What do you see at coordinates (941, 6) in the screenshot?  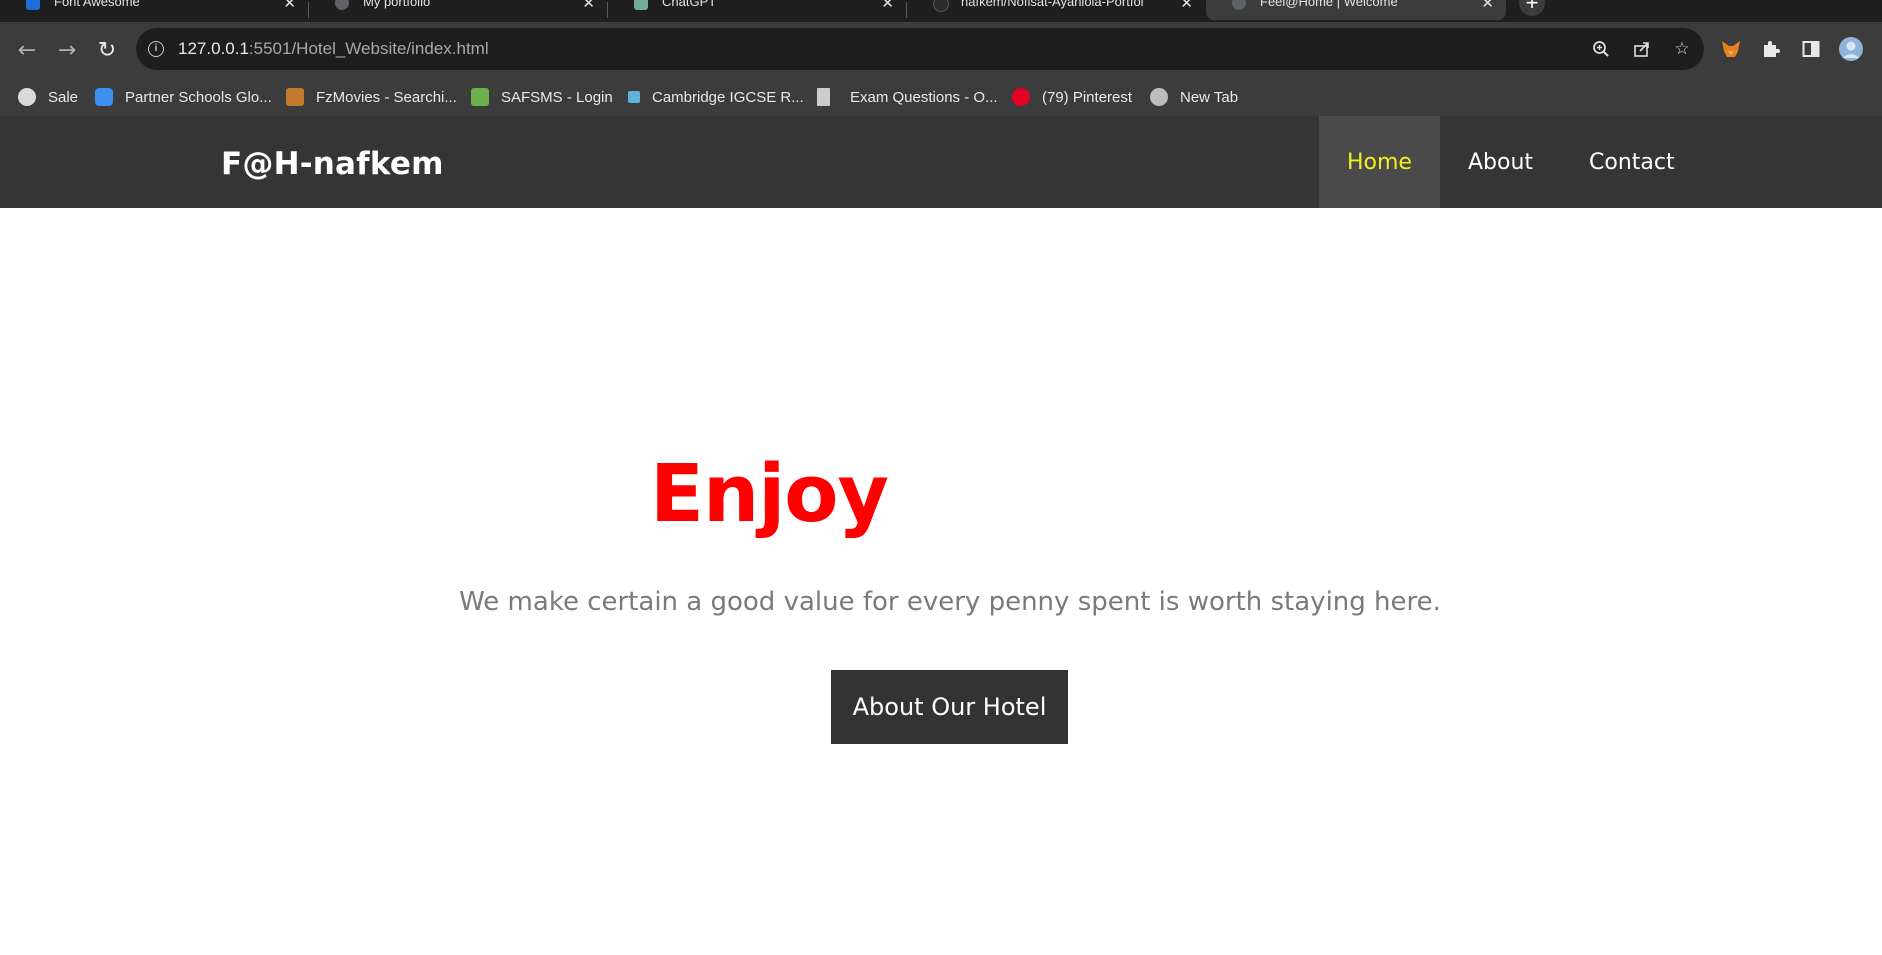 I see `github-icon` at bounding box center [941, 6].